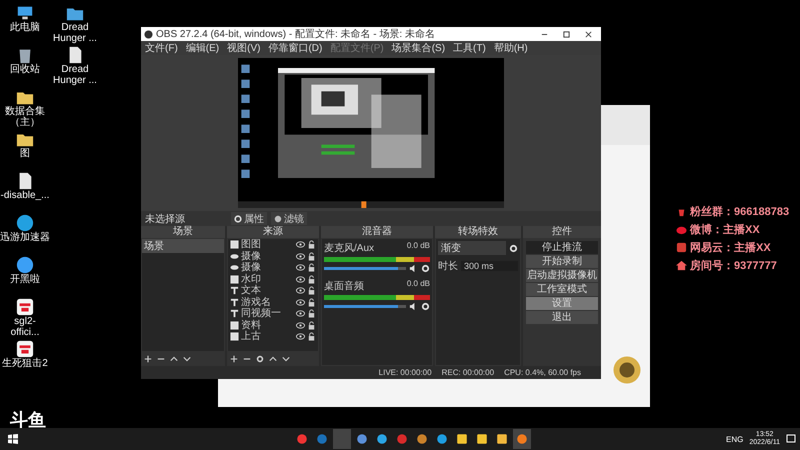 This screenshot has height=450, width=800. I want to click on menu-item: 帮助(H), so click(511, 48).